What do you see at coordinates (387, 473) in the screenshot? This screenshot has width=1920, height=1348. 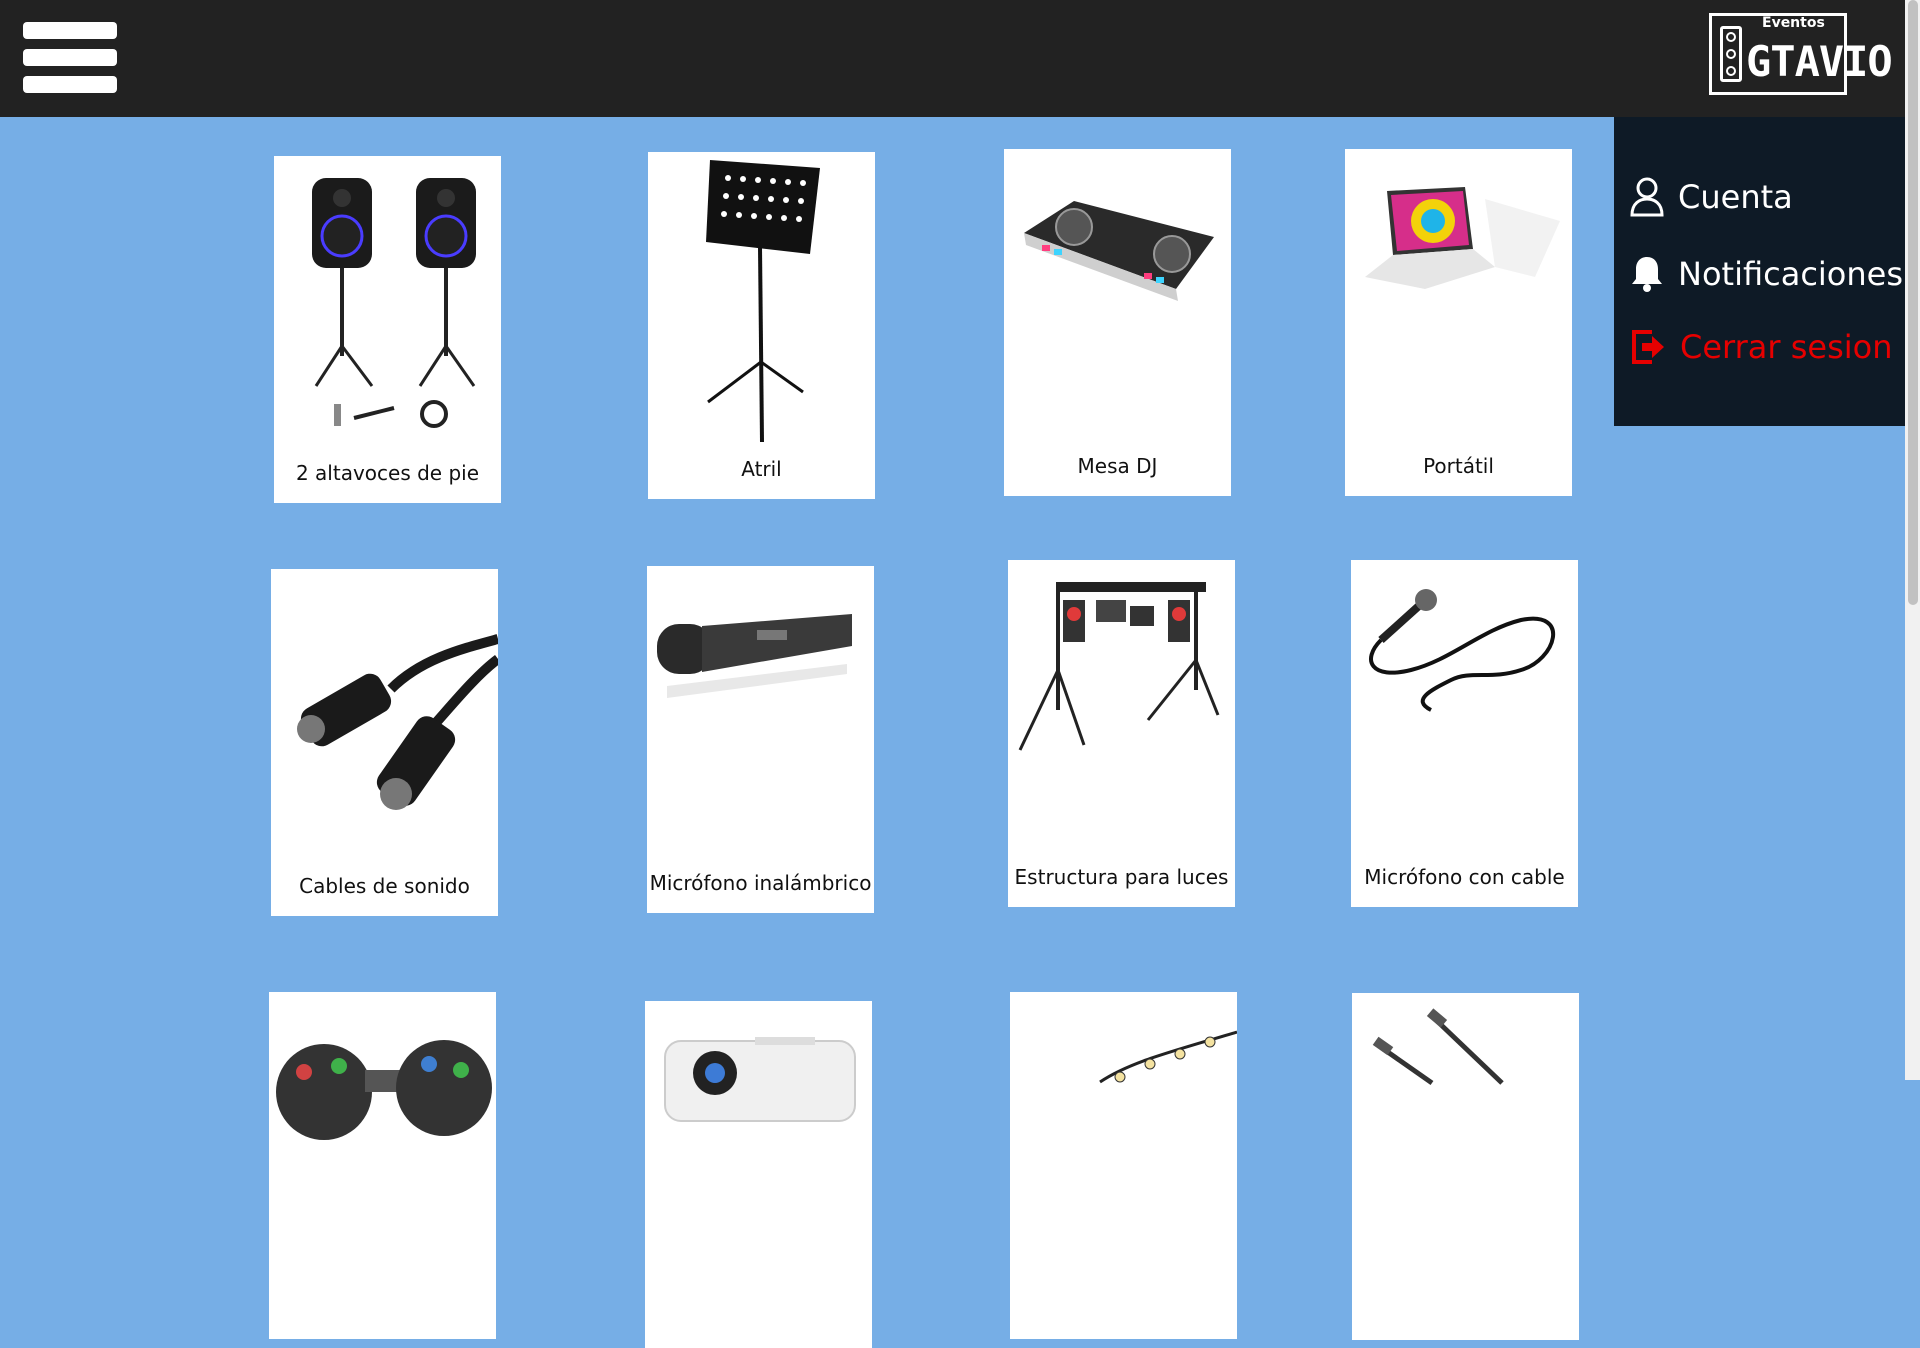 I see `product-name: 2 altavoces de pie` at bounding box center [387, 473].